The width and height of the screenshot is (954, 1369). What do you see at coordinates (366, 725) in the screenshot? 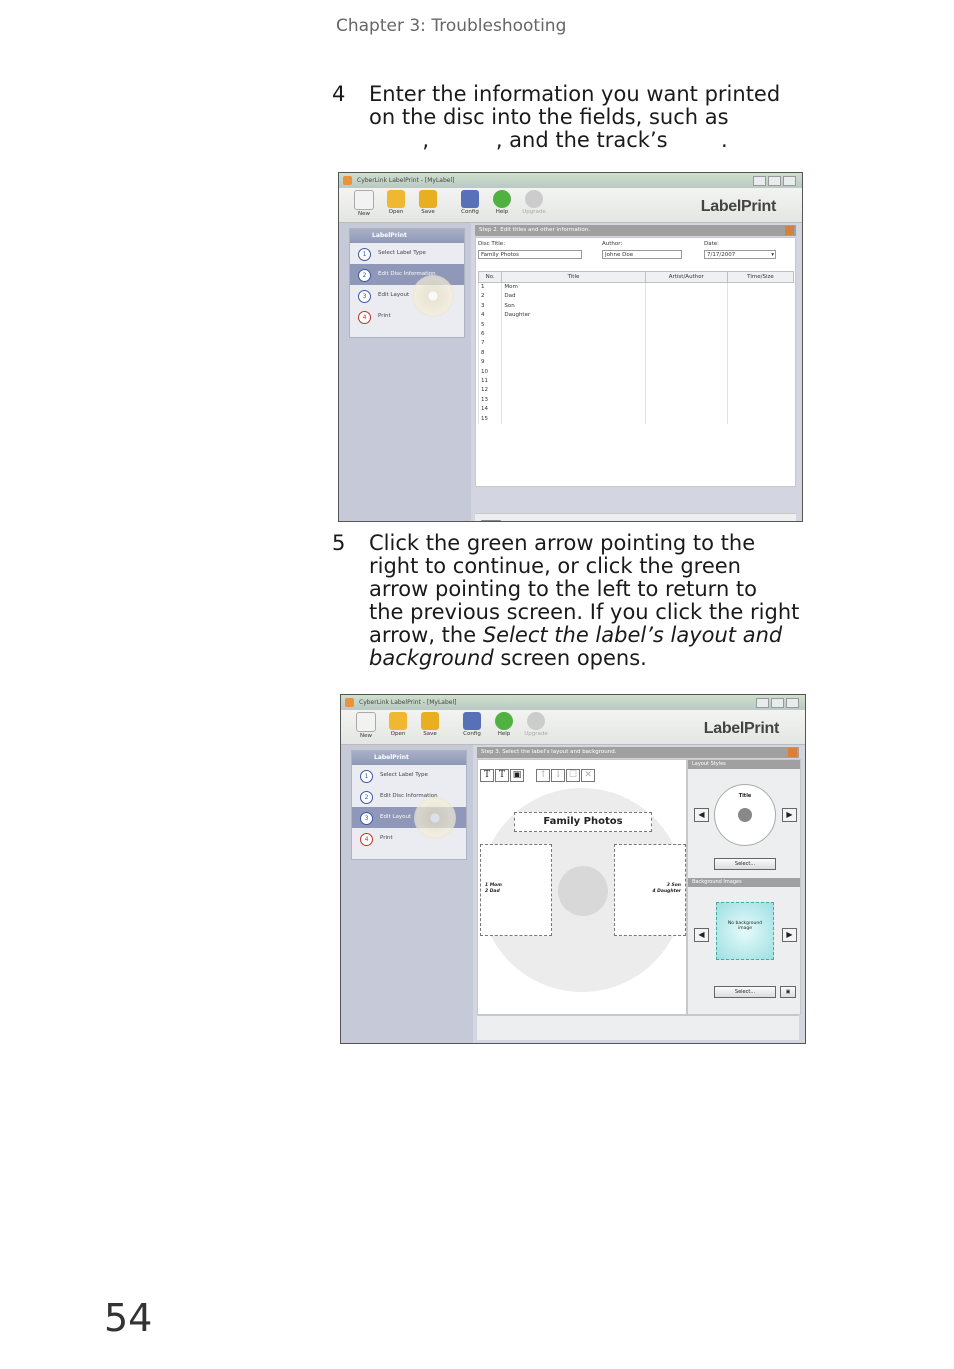
I see `new-button-2: New` at bounding box center [366, 725].